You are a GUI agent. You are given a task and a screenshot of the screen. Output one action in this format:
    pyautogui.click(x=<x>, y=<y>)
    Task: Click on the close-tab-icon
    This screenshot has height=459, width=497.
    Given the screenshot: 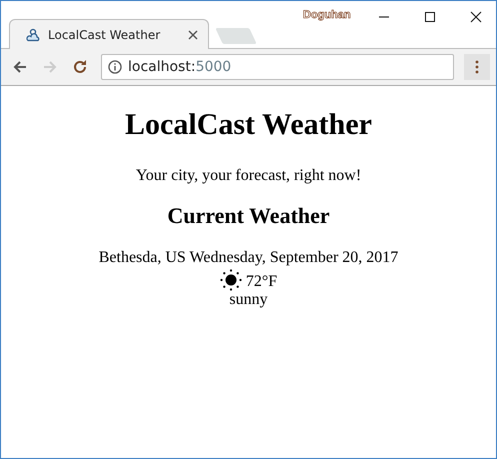 What is the action you would take?
    pyautogui.click(x=193, y=35)
    